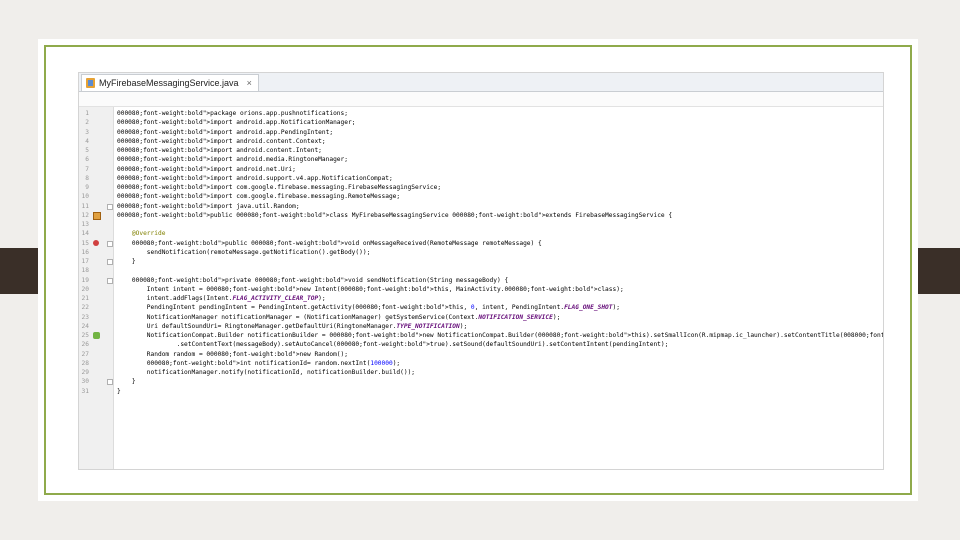 This screenshot has width=960, height=540. Describe the element at coordinates (87, 123) in the screenshot. I see `line-number: 2` at that location.